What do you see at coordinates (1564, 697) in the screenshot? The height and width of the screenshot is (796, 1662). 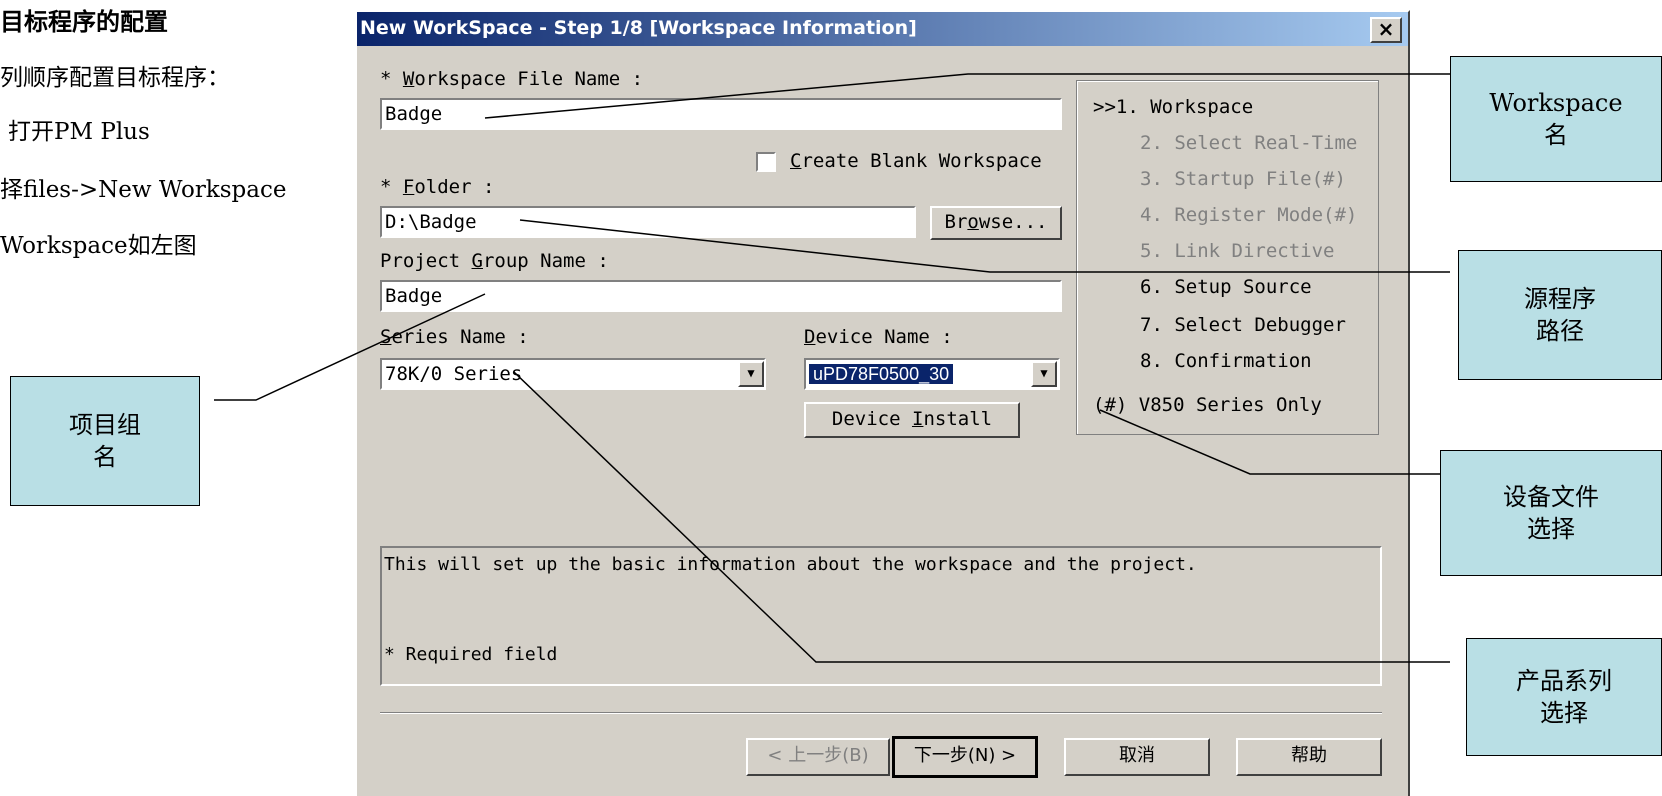 I see `callout-series: 产品系列 选择` at bounding box center [1564, 697].